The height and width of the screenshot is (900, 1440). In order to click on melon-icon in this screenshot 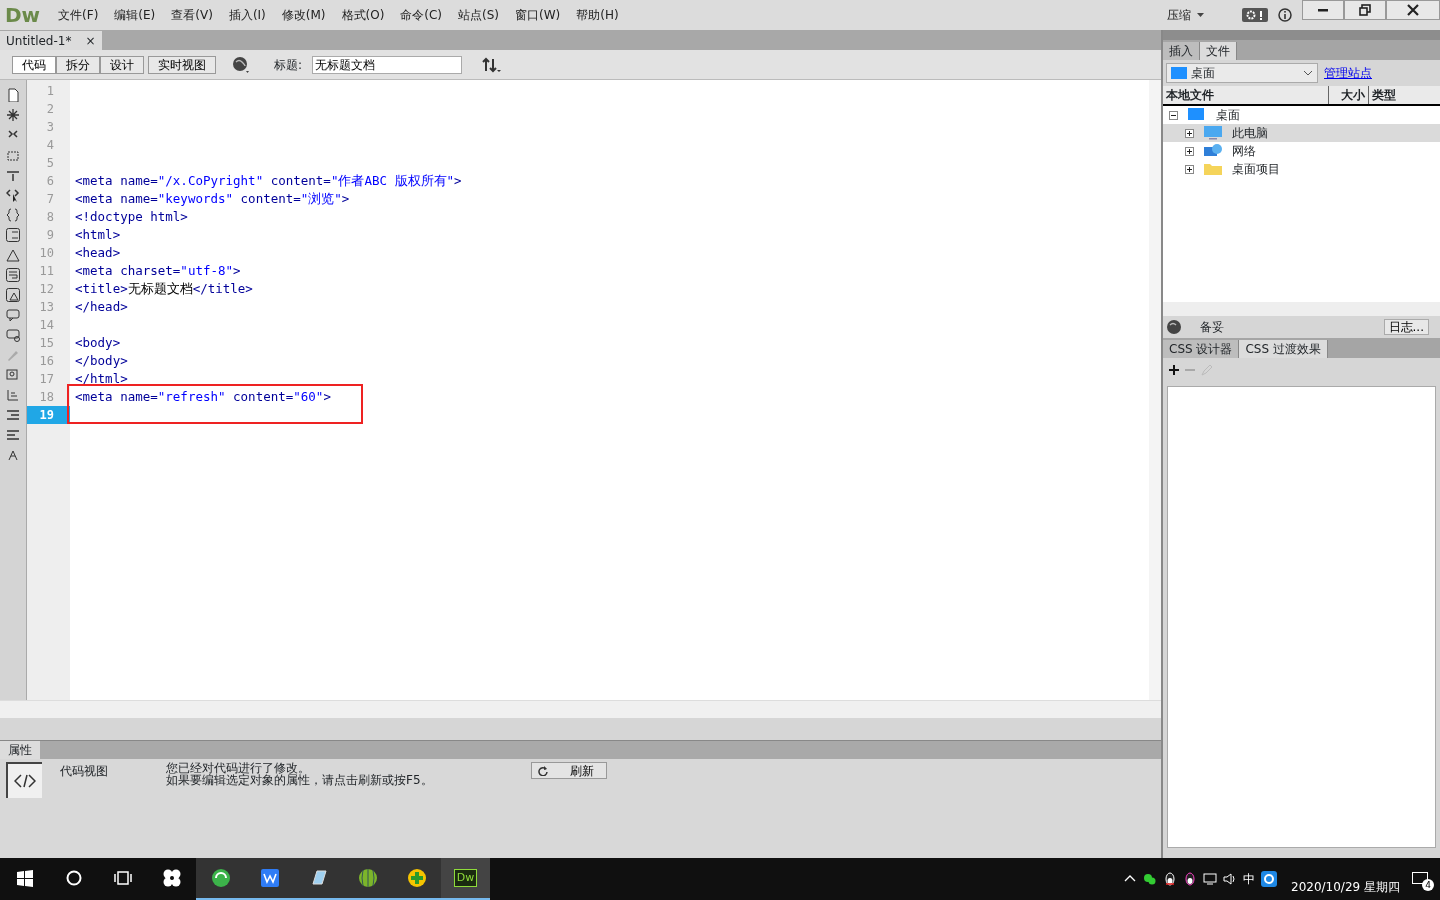, I will do `click(367, 878)`.